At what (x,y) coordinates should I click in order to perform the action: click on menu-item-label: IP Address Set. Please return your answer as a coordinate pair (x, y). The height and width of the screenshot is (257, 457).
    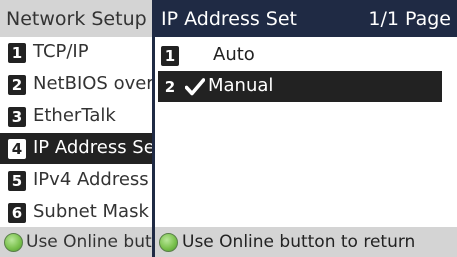
    Looking at the image, I should click on (92, 147).